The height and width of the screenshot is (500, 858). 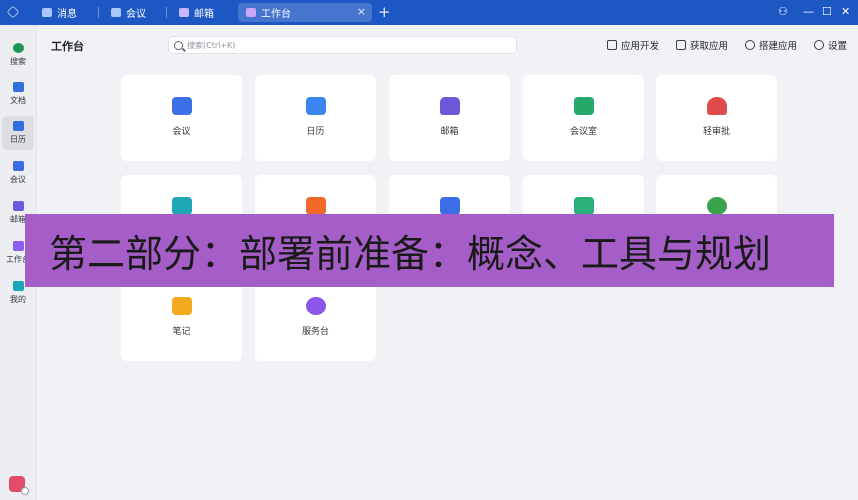 I want to click on app-card-calendar: 日历, so click(x=315, y=118).